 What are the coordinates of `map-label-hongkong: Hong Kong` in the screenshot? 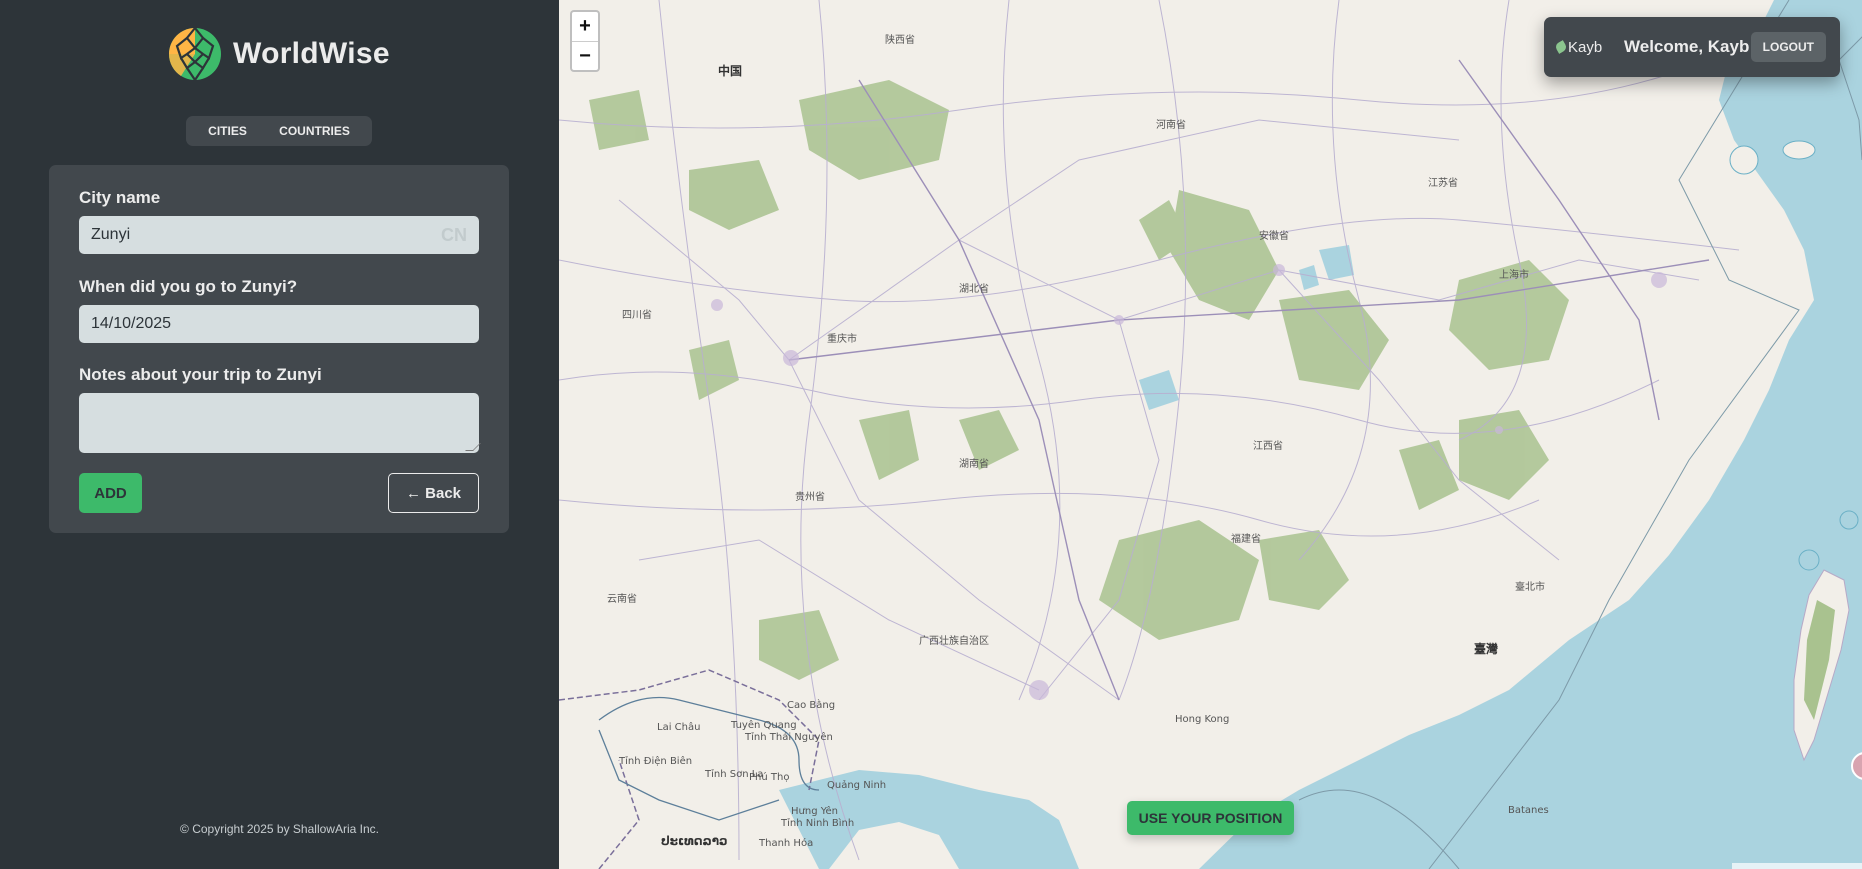 It's located at (1202, 719).